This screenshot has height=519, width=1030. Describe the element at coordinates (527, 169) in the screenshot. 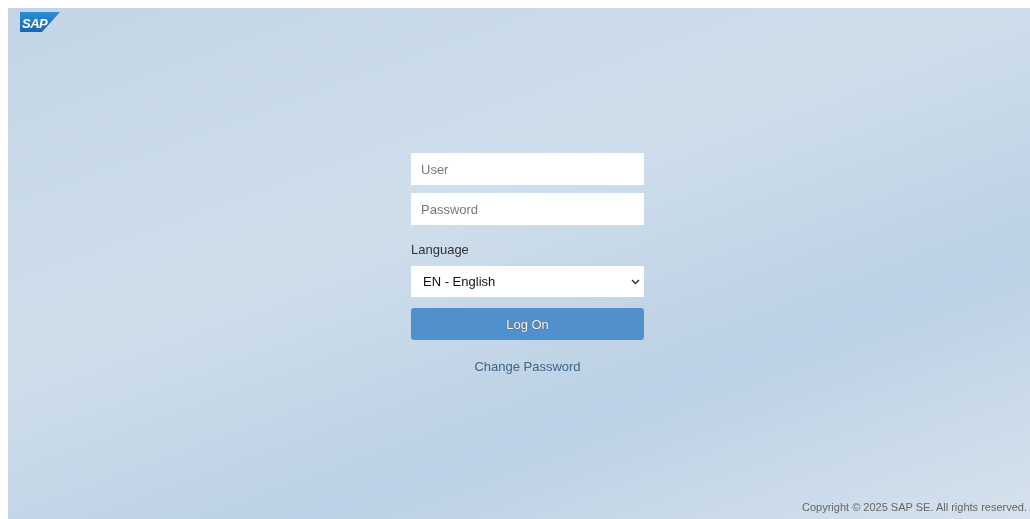

I see `user-field: User` at that location.